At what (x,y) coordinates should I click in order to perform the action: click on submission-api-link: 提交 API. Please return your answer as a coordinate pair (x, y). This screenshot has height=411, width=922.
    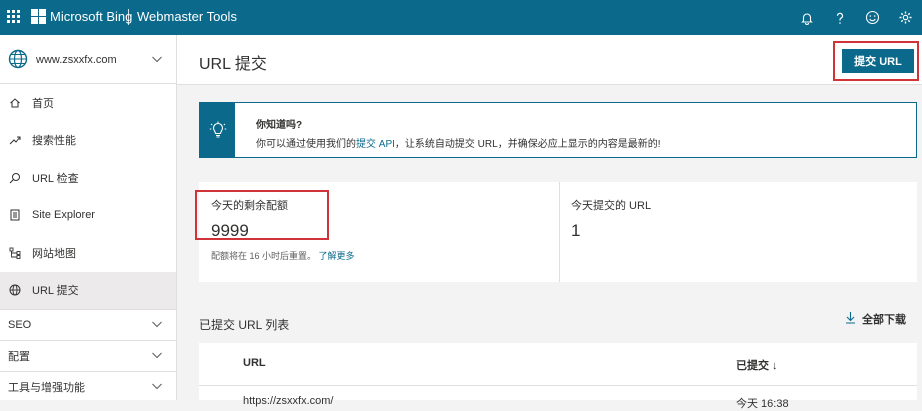
    Looking at the image, I should click on (375, 144).